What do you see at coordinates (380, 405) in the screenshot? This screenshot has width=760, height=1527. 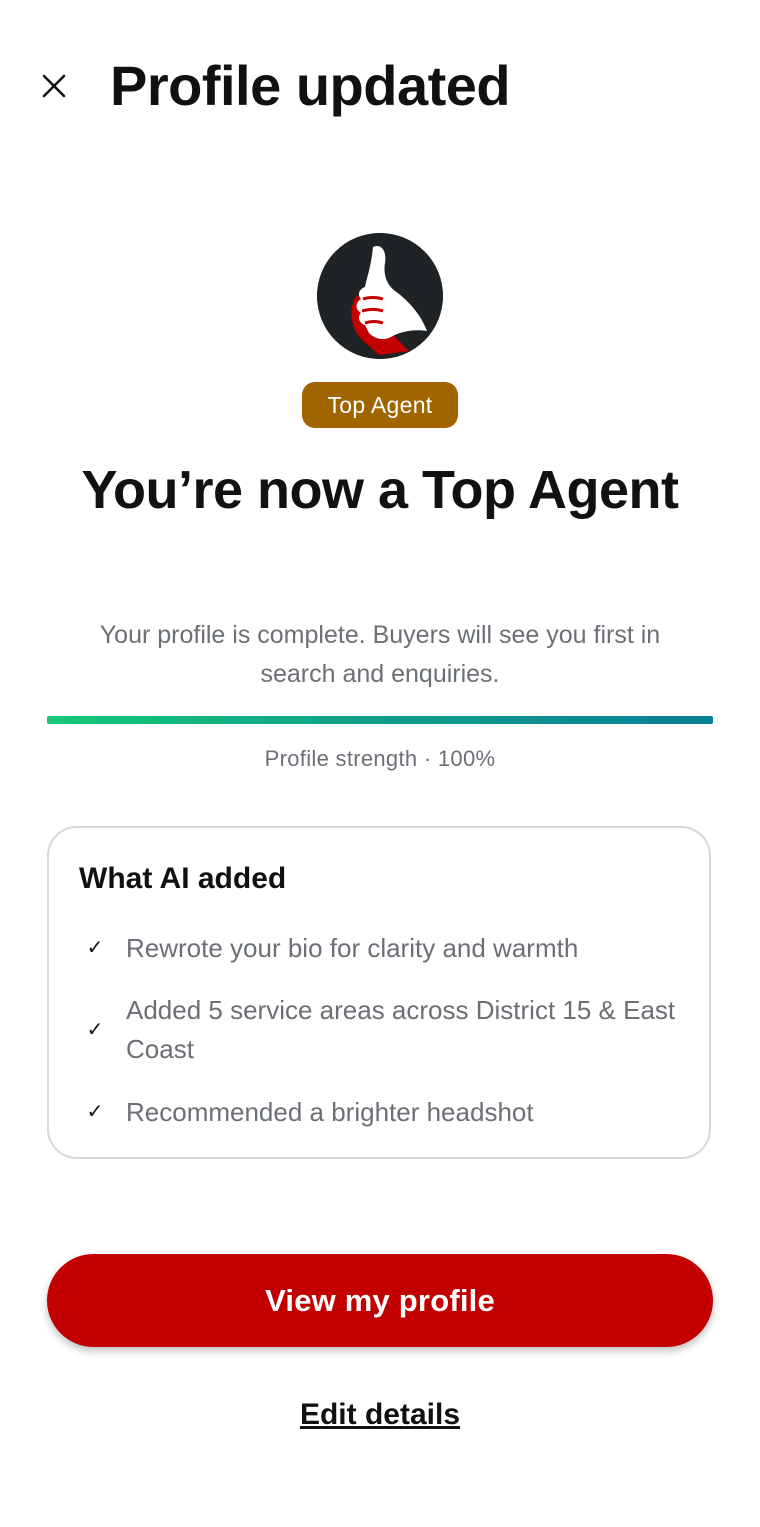 I see `top-agent-badge: Top Agent` at bounding box center [380, 405].